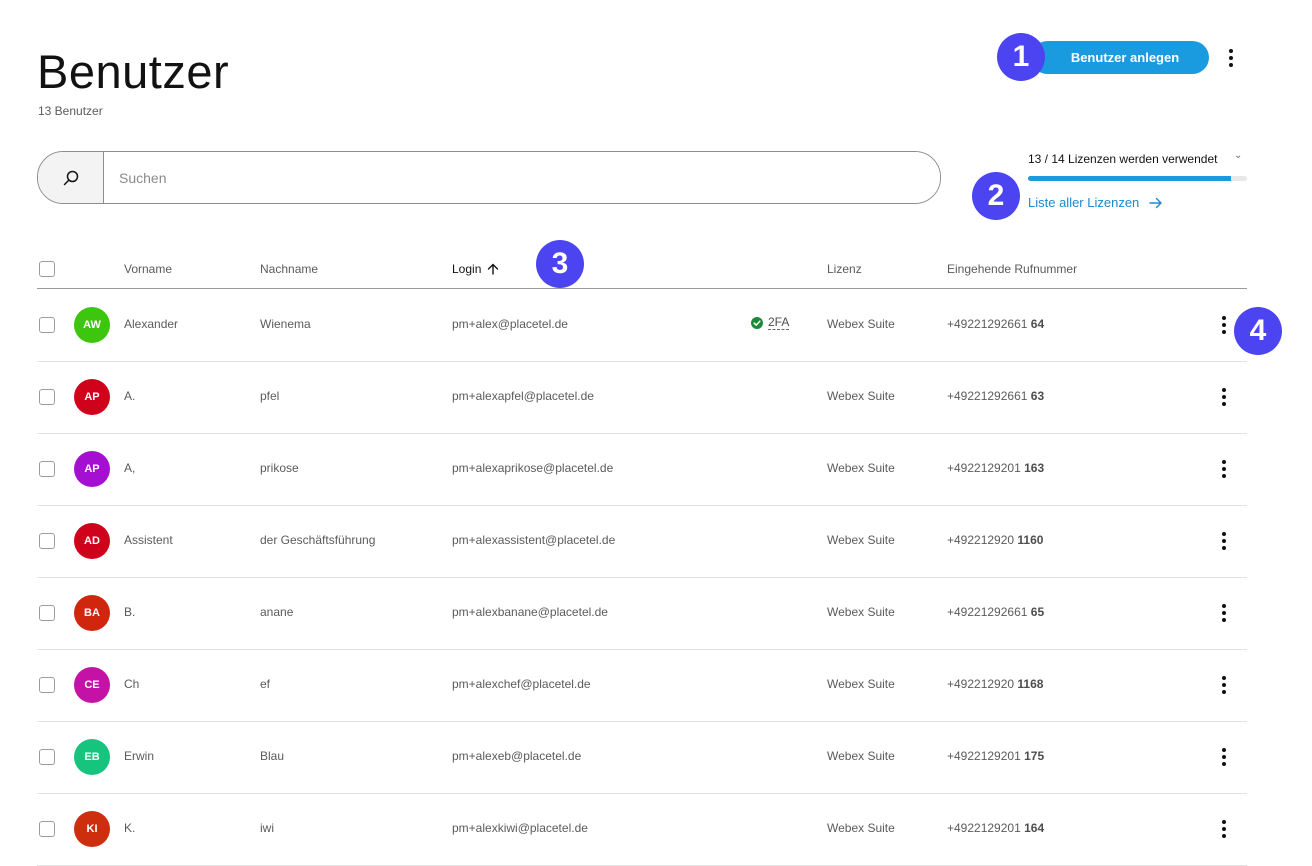 Image resolution: width=1312 pixels, height=866 pixels. What do you see at coordinates (522, 177) in the screenshot?
I see `search-input` at bounding box center [522, 177].